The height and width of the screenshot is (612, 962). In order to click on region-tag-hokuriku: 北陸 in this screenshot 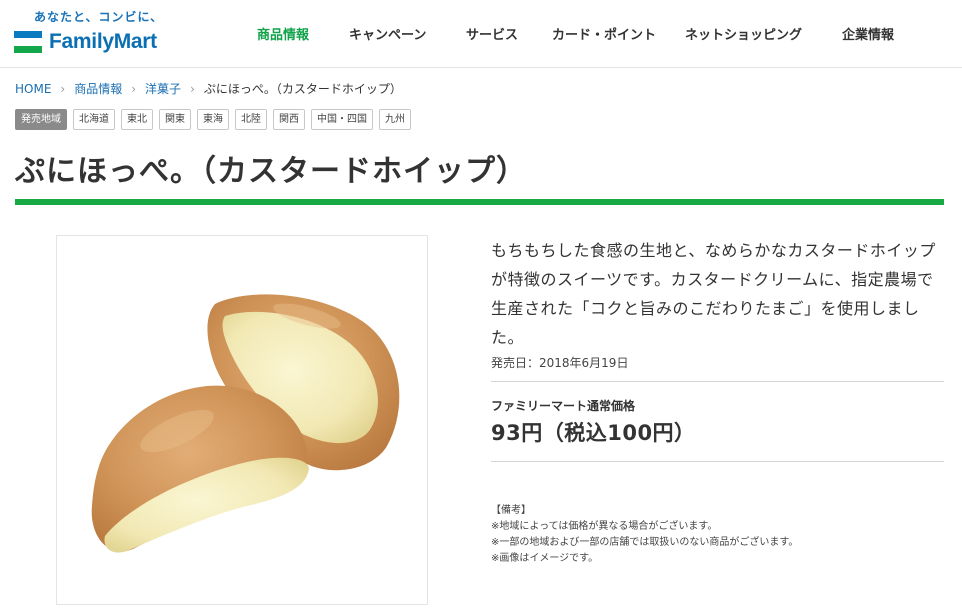, I will do `click(251, 119)`.